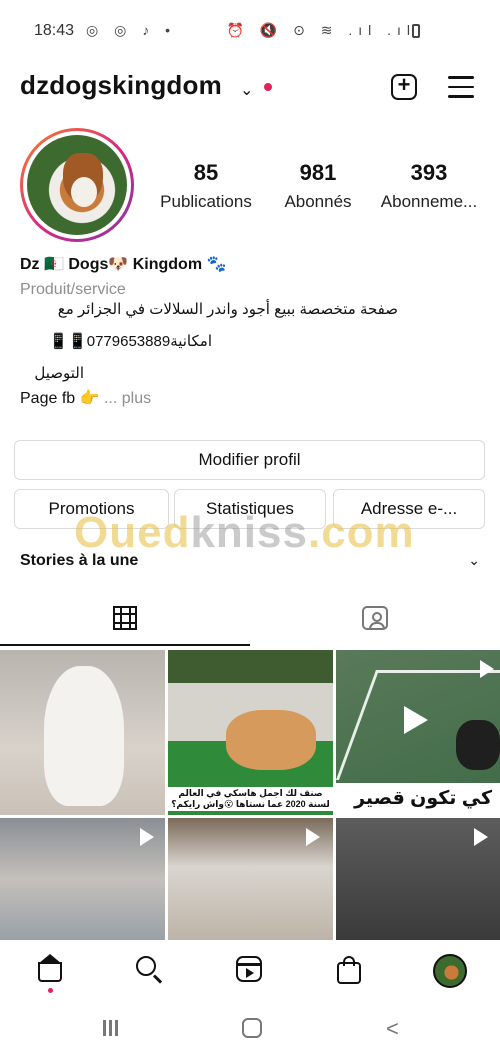  Describe the element at coordinates (318, 172) in the screenshot. I see `followers-count: 981` at that location.